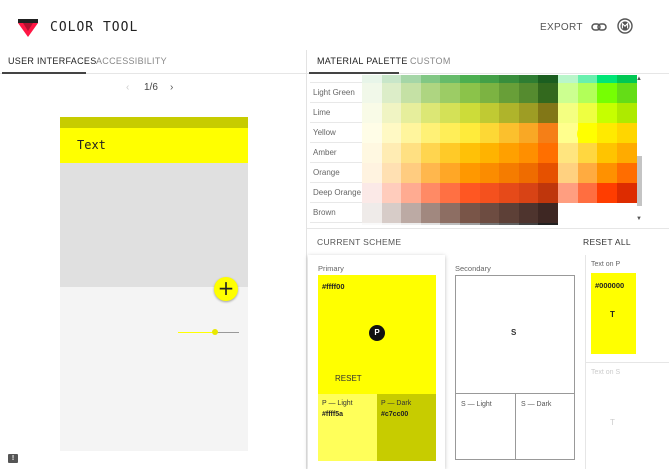 The width and height of the screenshot is (669, 469). Describe the element at coordinates (377, 334) in the screenshot. I see `primary-swatch: #ffff00 P RESET` at that location.